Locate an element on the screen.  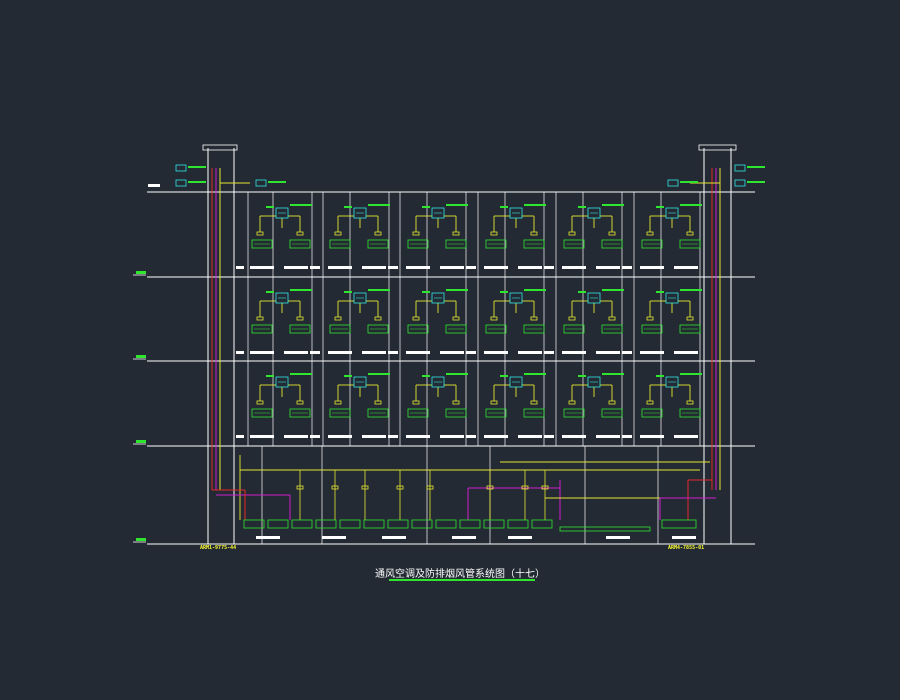
drawing-title: 通风空调及防排烟风管系统图（十七） is located at coordinates (460, 574).